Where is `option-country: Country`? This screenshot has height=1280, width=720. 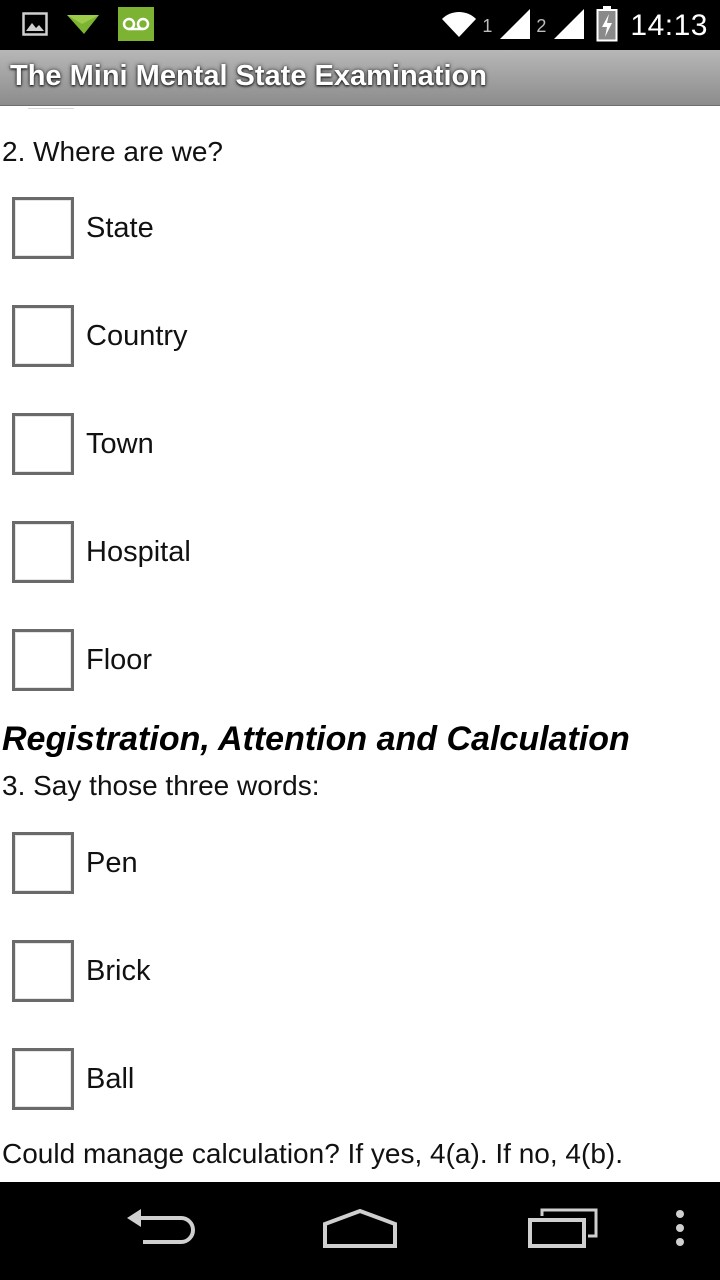
option-country: Country is located at coordinates (362, 336).